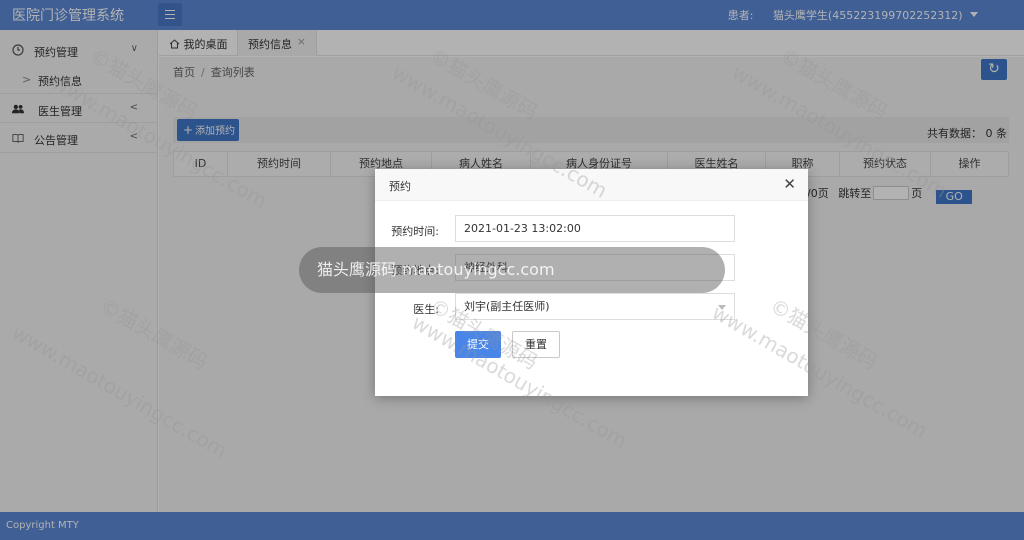  What do you see at coordinates (426, 309) in the screenshot?
I see `doctor-label: 医生:` at bounding box center [426, 309].